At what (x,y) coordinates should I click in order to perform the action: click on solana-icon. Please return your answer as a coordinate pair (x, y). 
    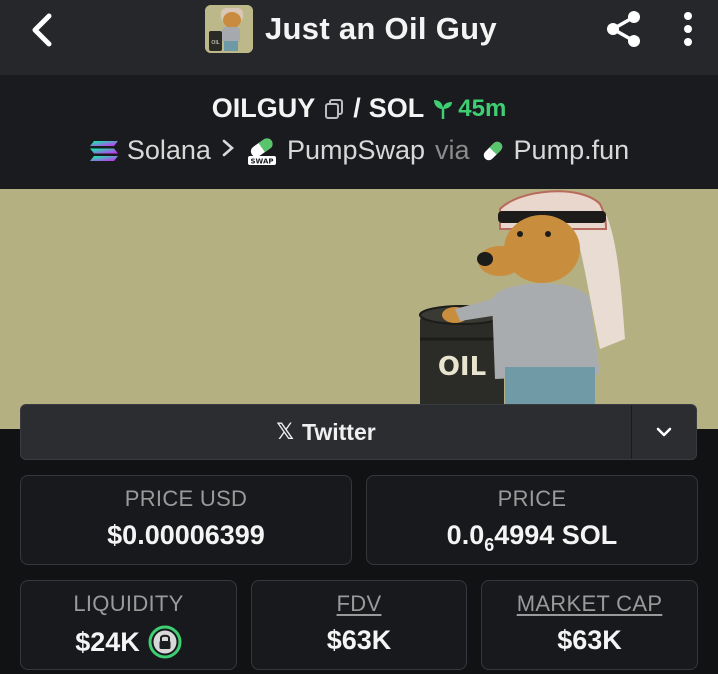
    Looking at the image, I should click on (103, 150).